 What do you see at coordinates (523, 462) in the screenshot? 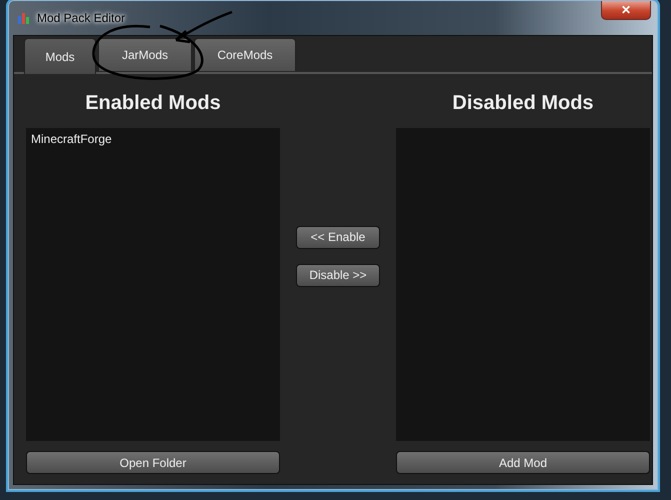
I see `panel-button: Add Mod` at bounding box center [523, 462].